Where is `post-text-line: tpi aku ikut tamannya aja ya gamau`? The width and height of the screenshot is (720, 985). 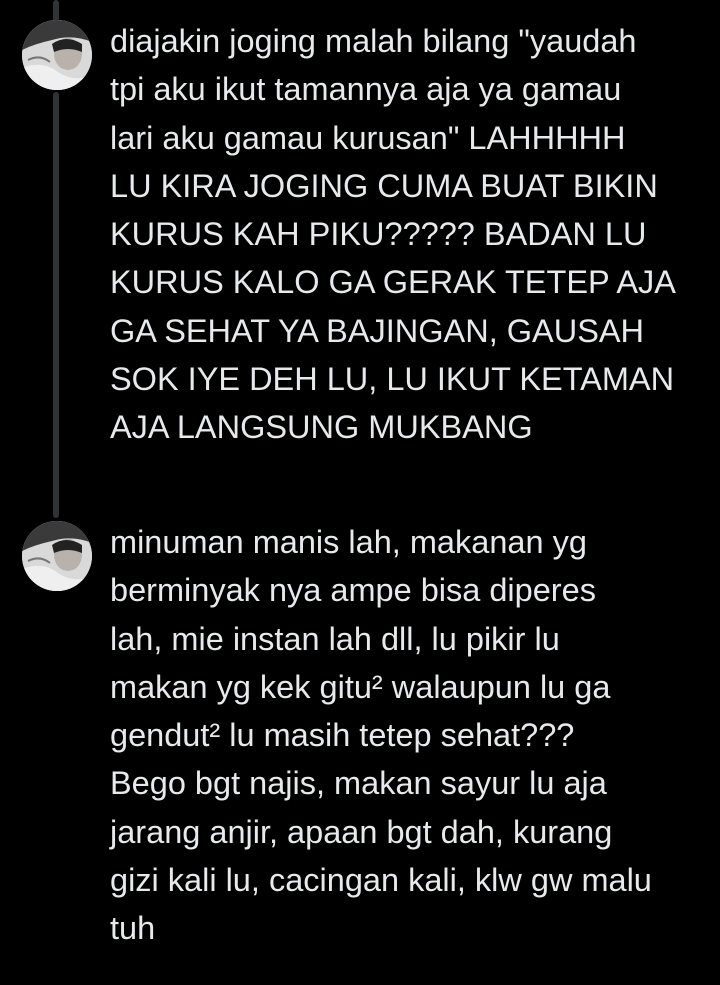 post-text-line: tpi aku ikut tamannya aja ya gamau is located at coordinates (366, 89).